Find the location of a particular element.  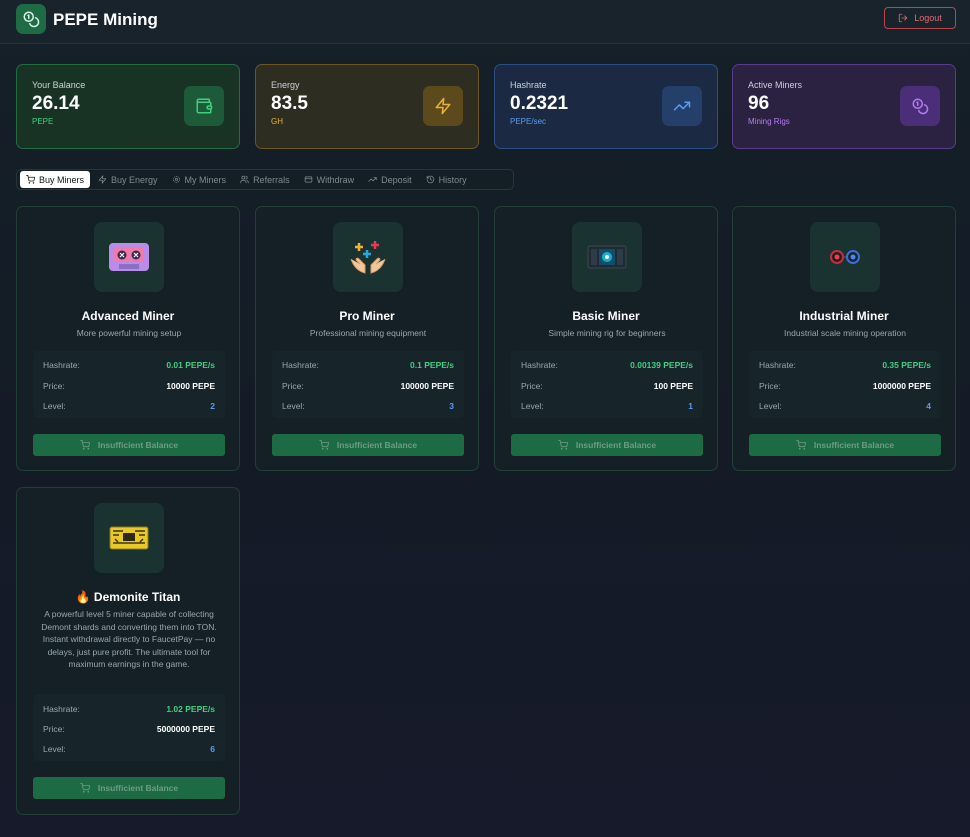

stat-card-hashrate: Hashrate 0.2321 PEPE/sec is located at coordinates (606, 106).